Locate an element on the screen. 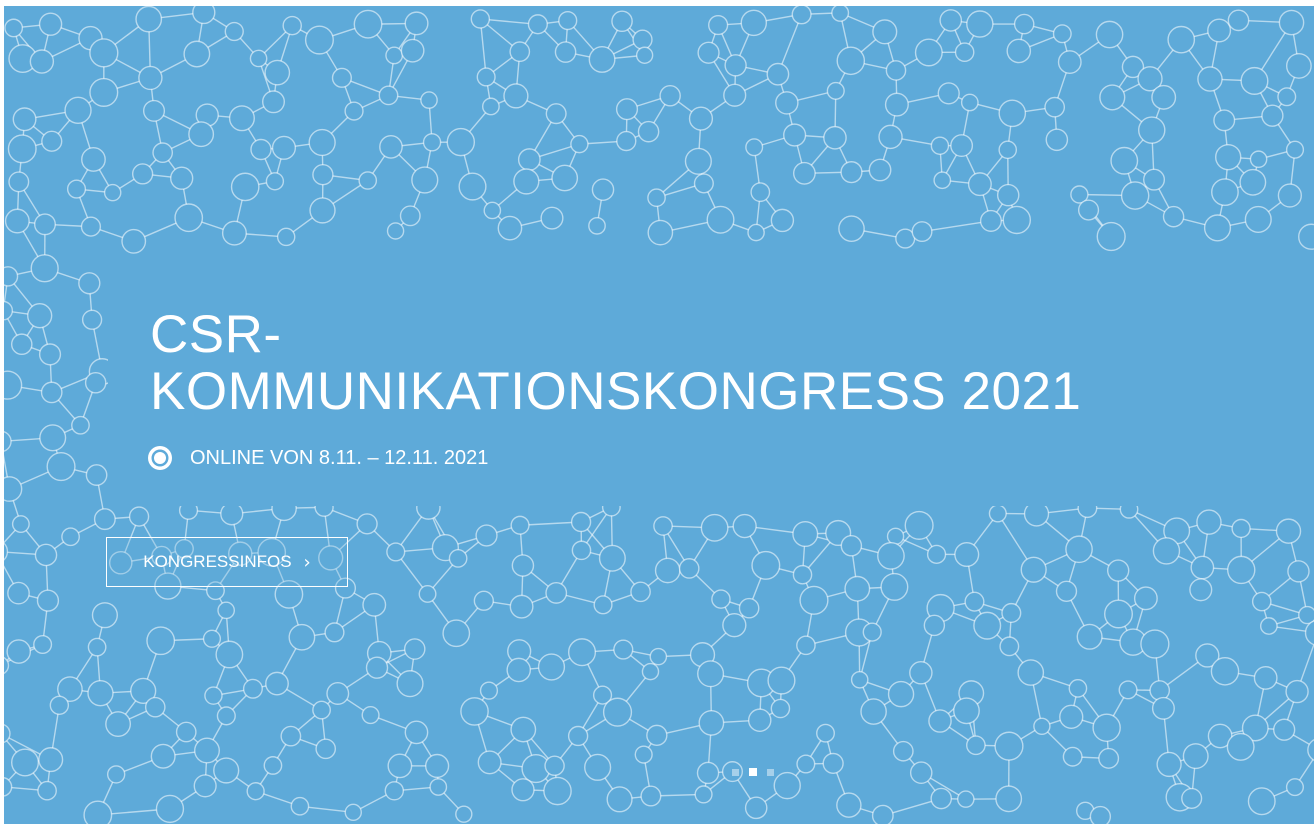 This screenshot has height=828, width=1314. event-date-text: ONLINE VON 8.11. – 12.11. 2021 is located at coordinates (339, 457).